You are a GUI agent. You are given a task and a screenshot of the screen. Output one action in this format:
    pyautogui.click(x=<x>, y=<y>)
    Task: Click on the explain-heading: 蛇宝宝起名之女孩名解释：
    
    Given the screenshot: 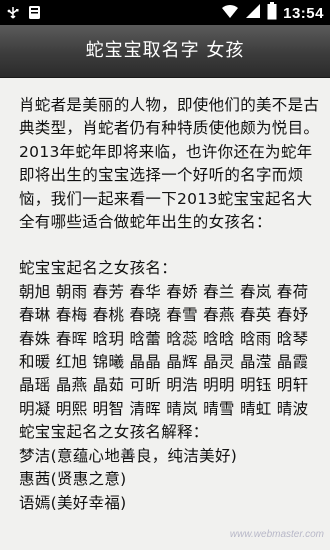 What is the action you would take?
    pyautogui.click(x=114, y=432)
    